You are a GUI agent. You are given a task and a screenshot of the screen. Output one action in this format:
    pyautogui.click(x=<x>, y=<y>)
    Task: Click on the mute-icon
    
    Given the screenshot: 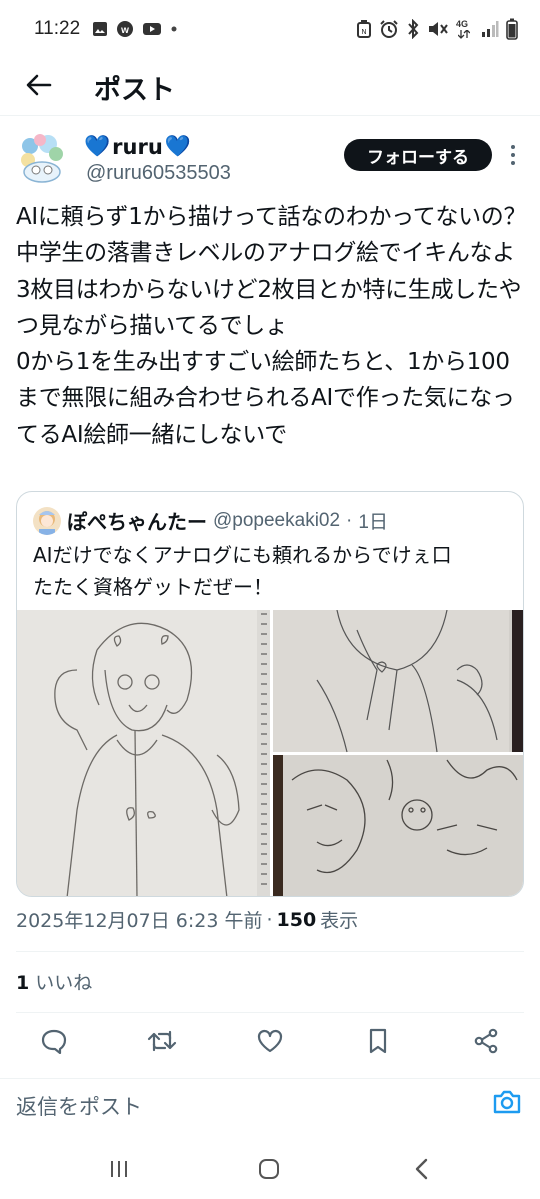 What is the action you would take?
    pyautogui.click(x=438, y=29)
    